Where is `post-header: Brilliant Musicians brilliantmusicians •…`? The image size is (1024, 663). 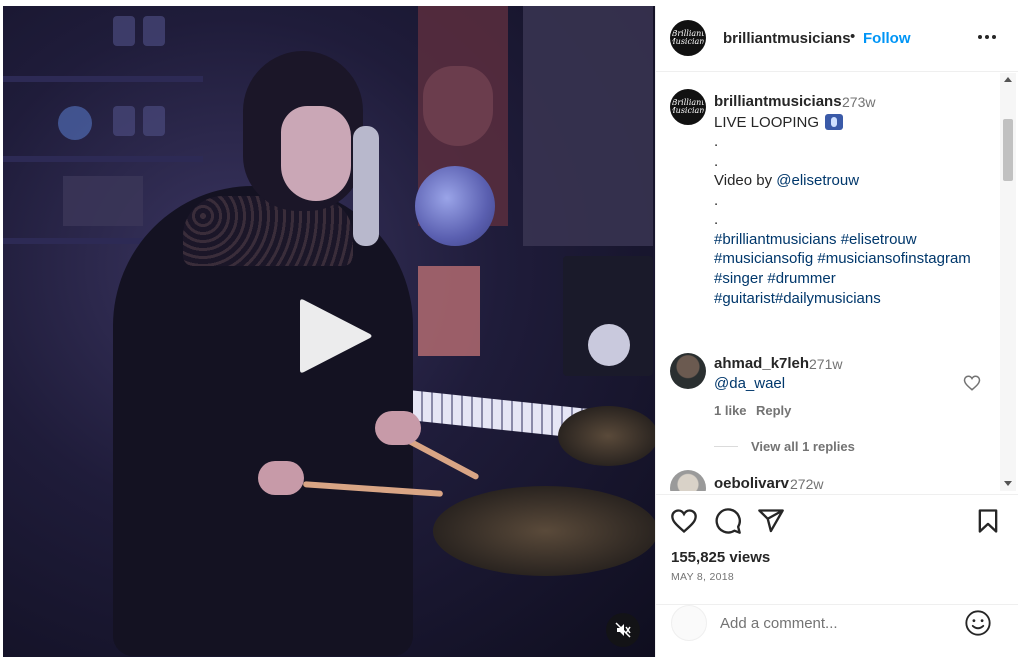
post-header: Brilliant Musicians brilliantmusicians •… is located at coordinates (837, 39).